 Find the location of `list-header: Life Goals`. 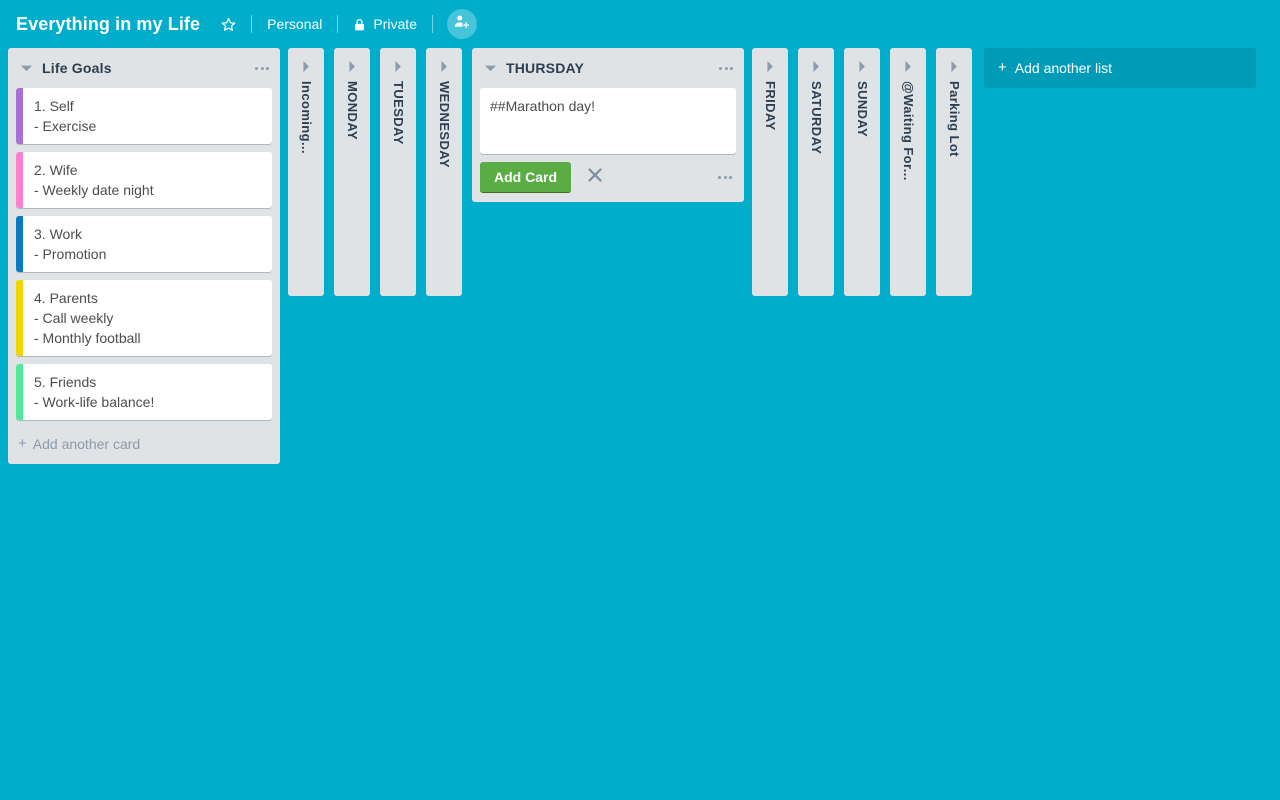

list-header: Life Goals is located at coordinates (144, 68).